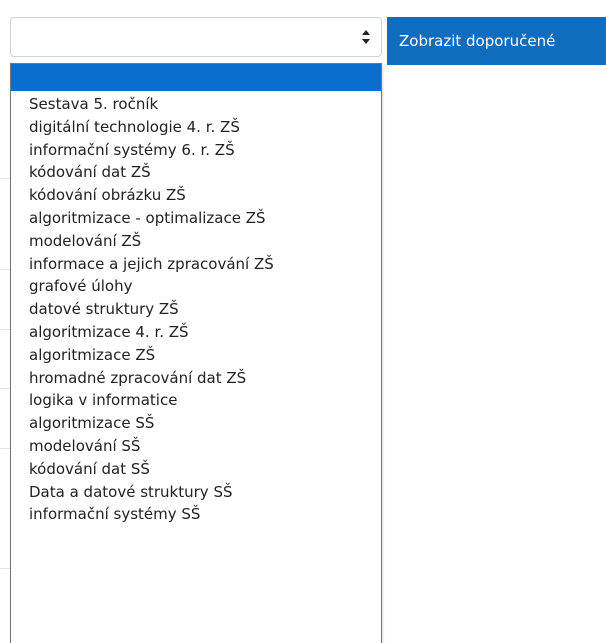 This screenshot has width=606, height=643. What do you see at coordinates (196, 492) in the screenshot?
I see `dropdown-option: Data a datové struktury SŠ` at bounding box center [196, 492].